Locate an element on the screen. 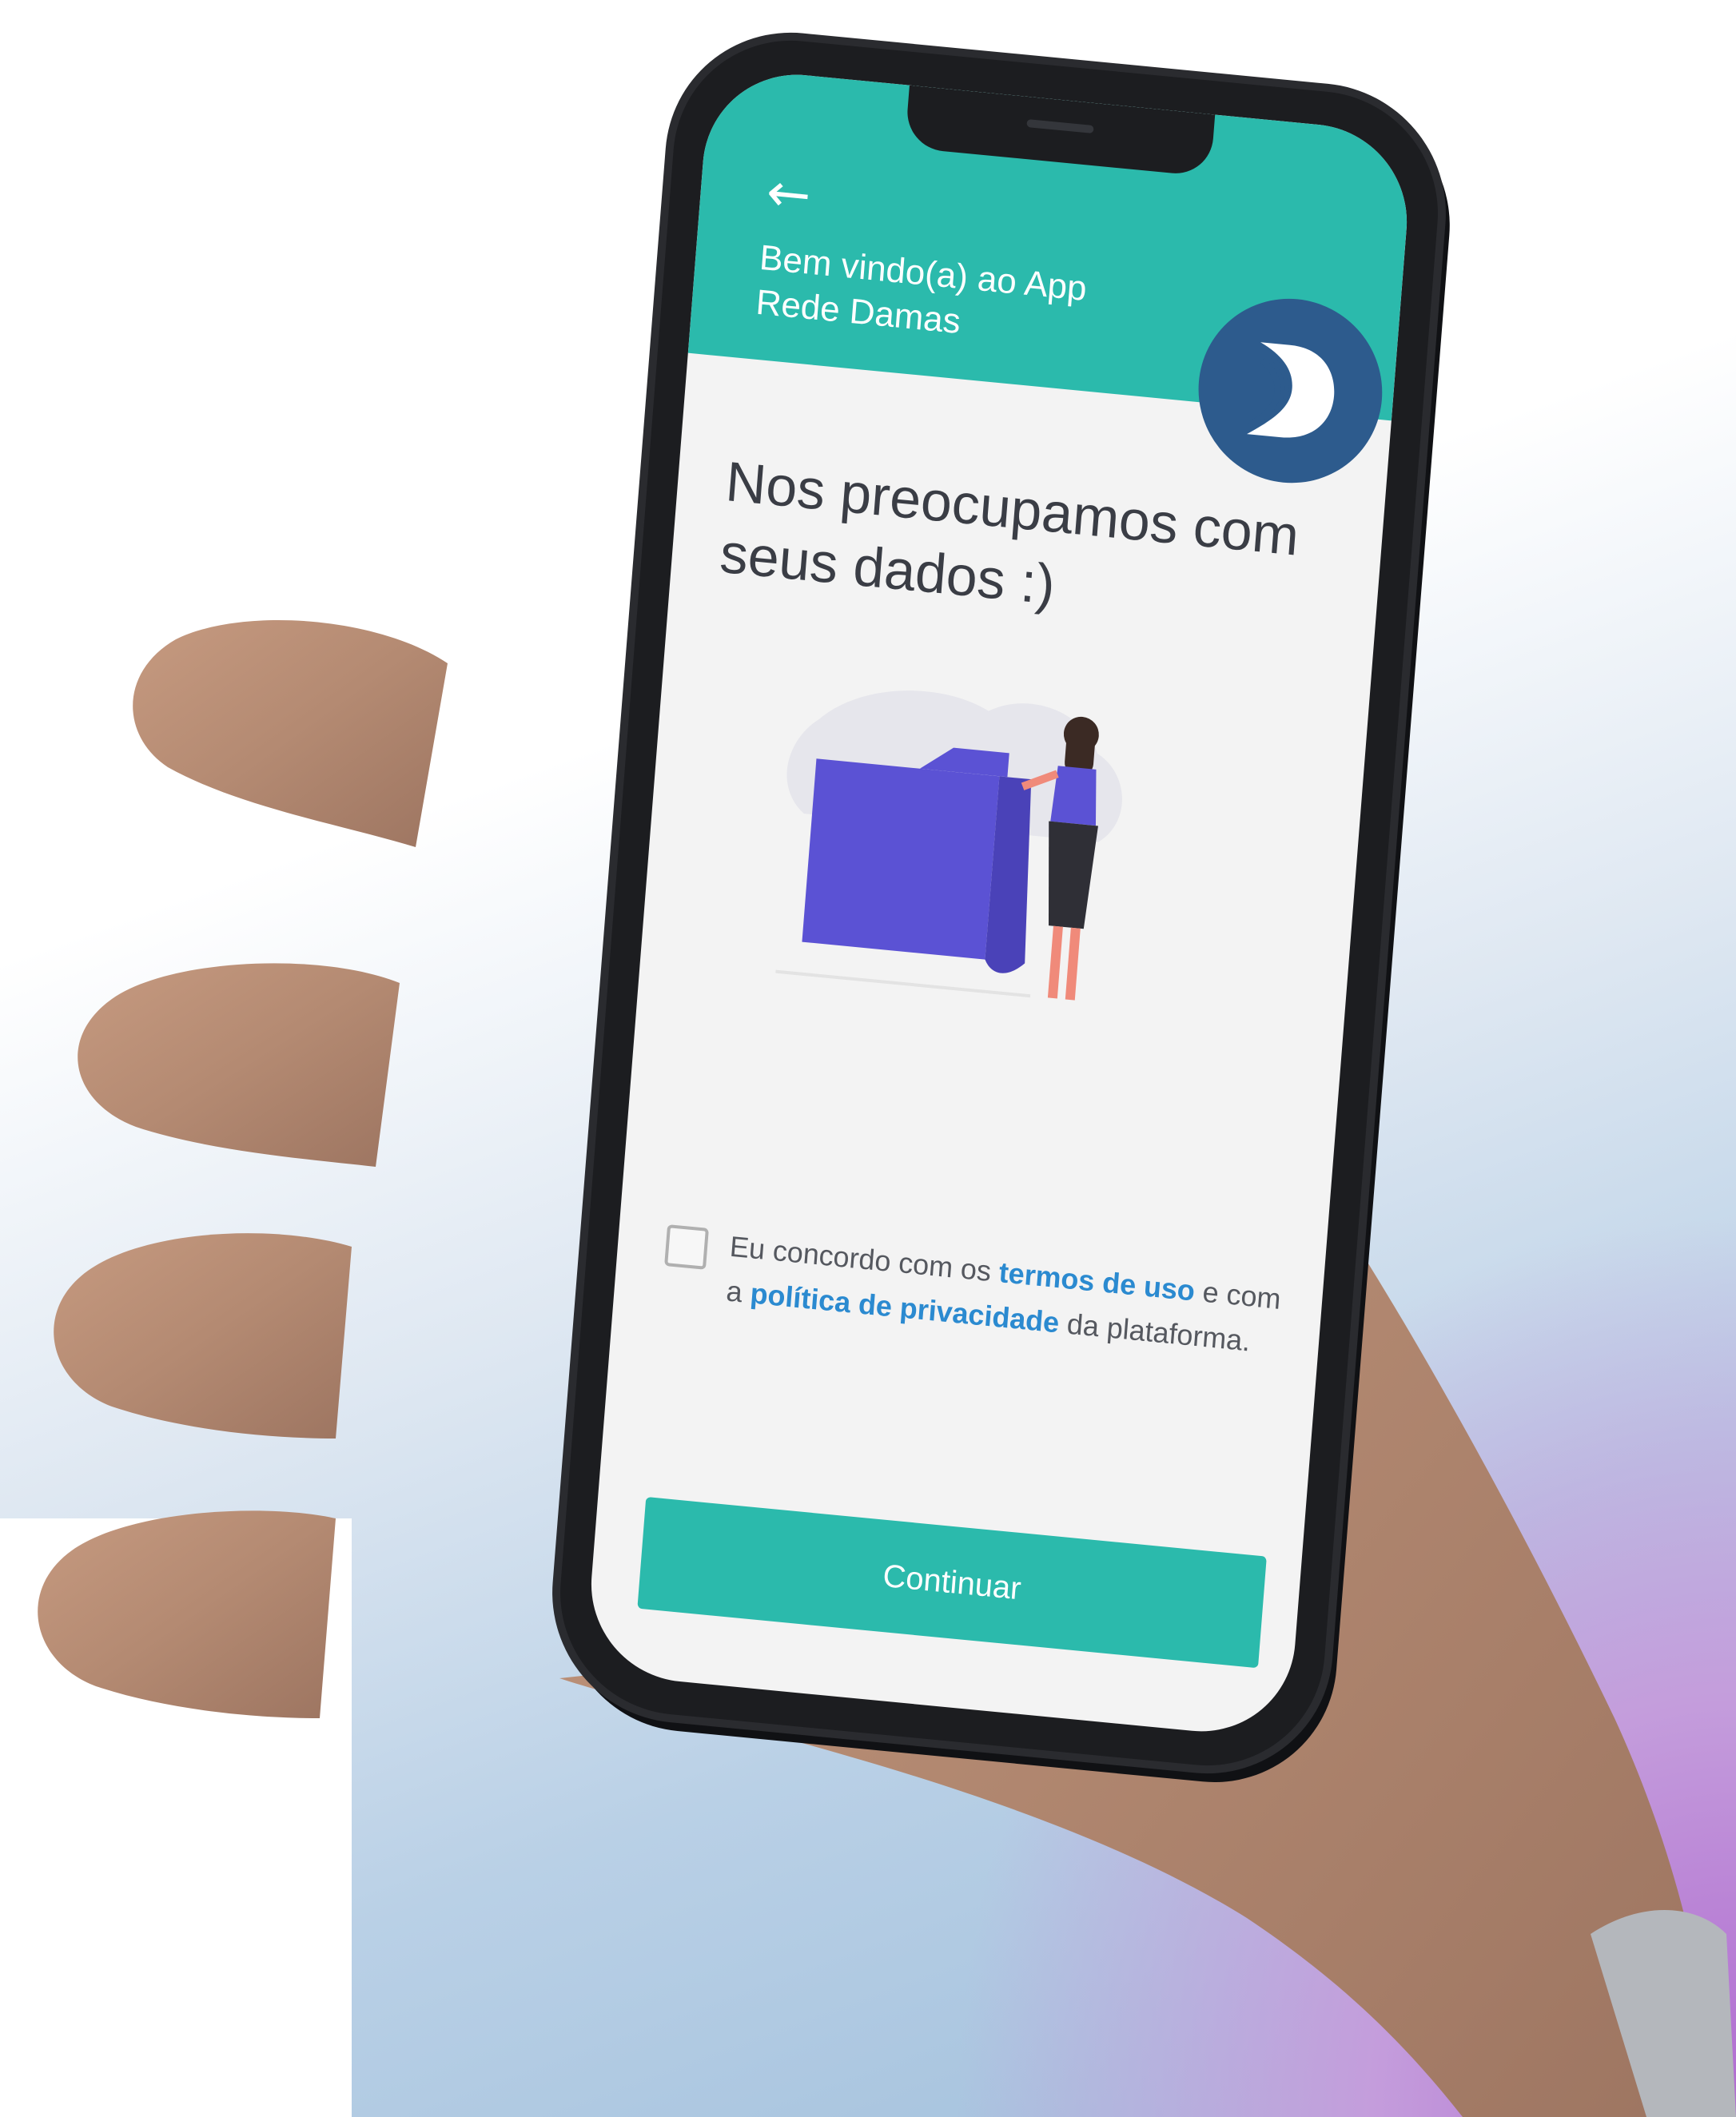 The width and height of the screenshot is (1736, 2117). folder-woman-illustration is located at coordinates (948, 846).